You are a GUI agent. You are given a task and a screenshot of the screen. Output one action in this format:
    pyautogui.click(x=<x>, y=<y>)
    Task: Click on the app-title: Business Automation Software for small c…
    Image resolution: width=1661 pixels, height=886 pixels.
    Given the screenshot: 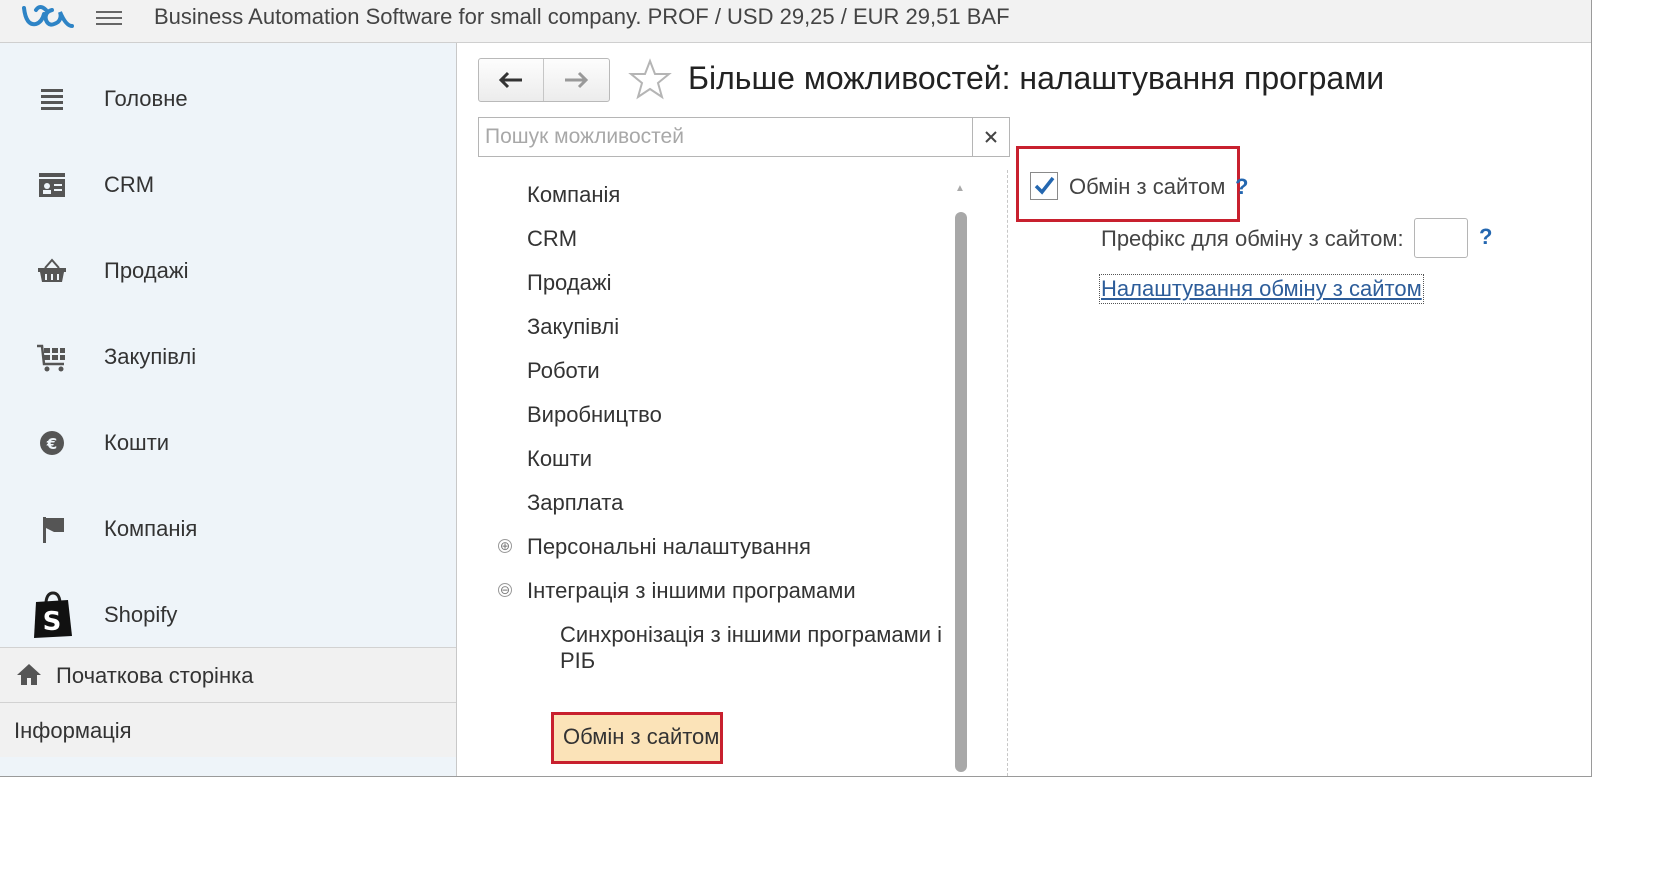 What is the action you would take?
    pyautogui.click(x=582, y=16)
    